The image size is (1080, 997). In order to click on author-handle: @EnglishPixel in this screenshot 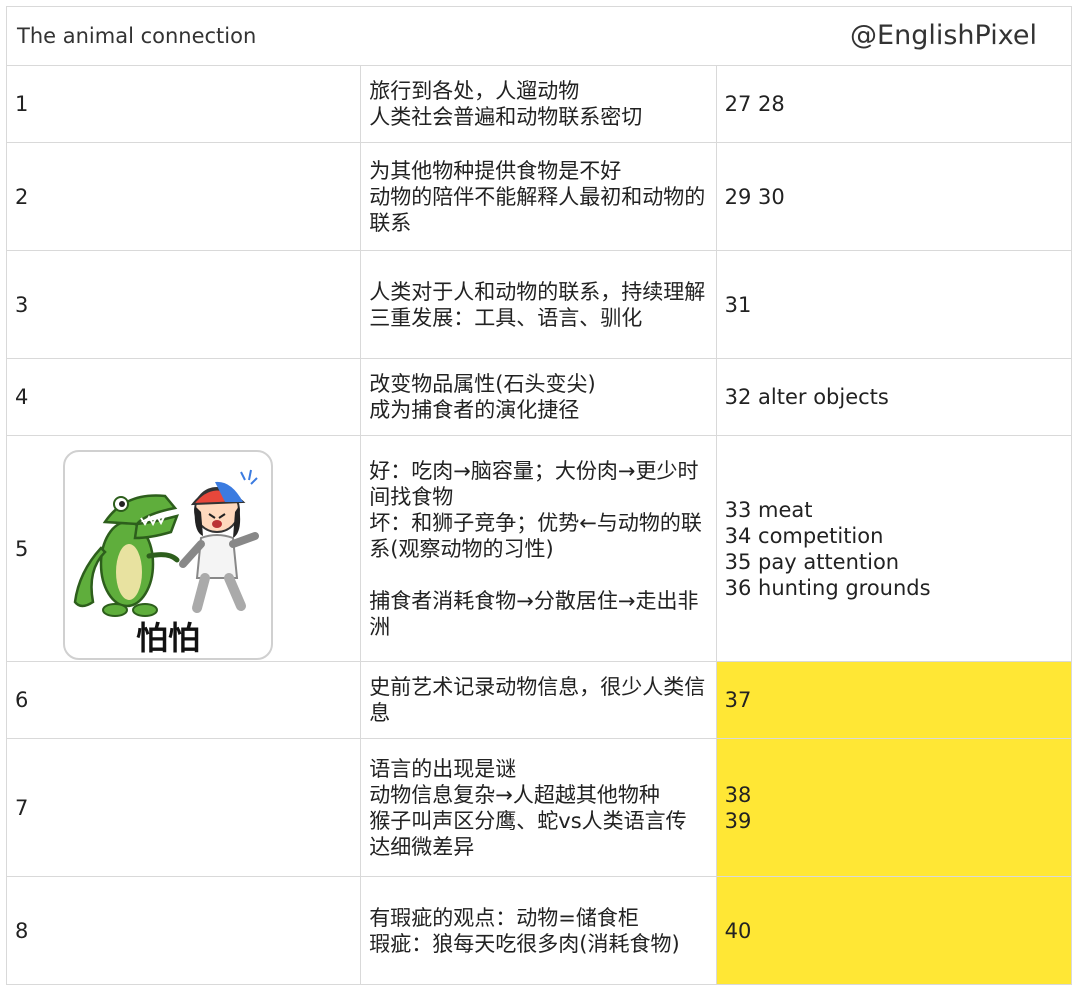, I will do `click(943, 35)`.